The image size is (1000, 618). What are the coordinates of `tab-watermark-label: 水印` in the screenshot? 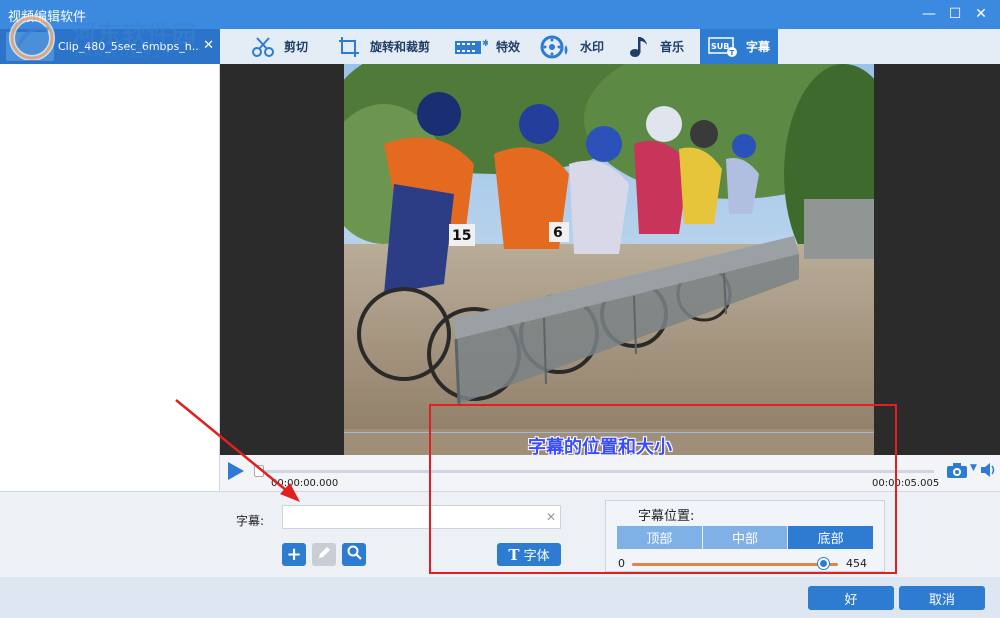 It's located at (592, 47).